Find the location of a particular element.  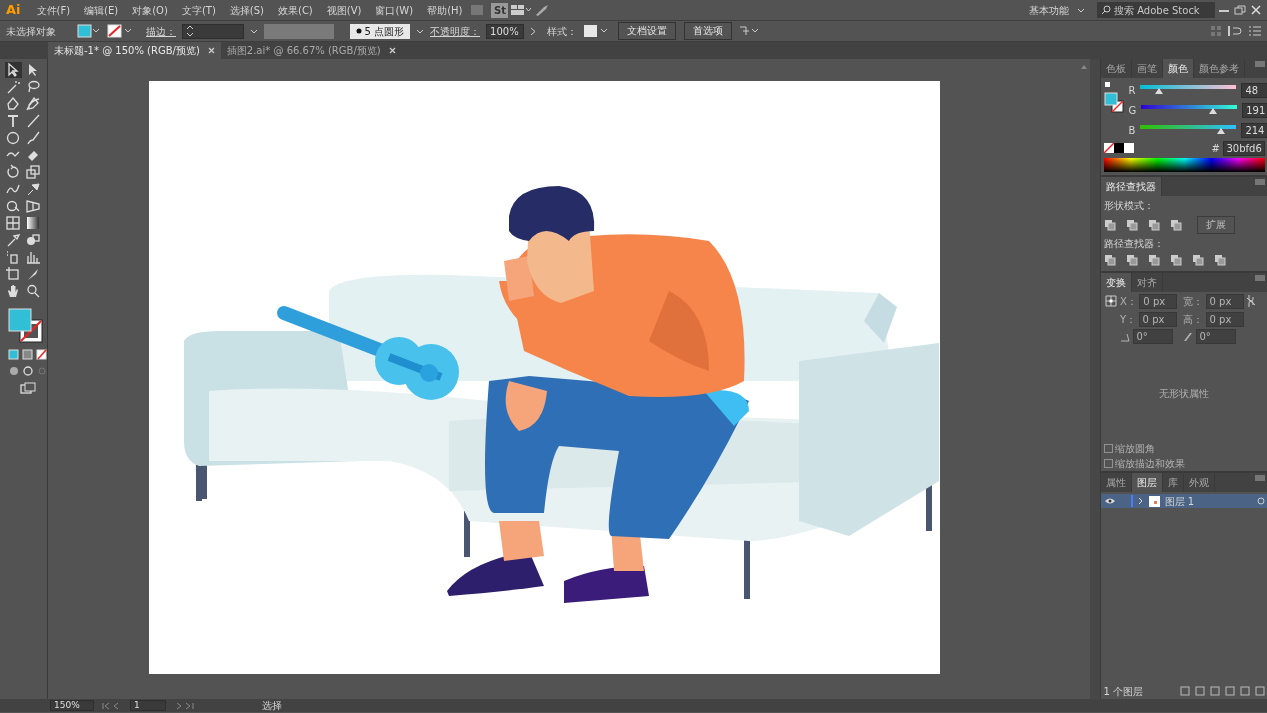

menu-item: 文字(T) is located at coordinates (198, 10).